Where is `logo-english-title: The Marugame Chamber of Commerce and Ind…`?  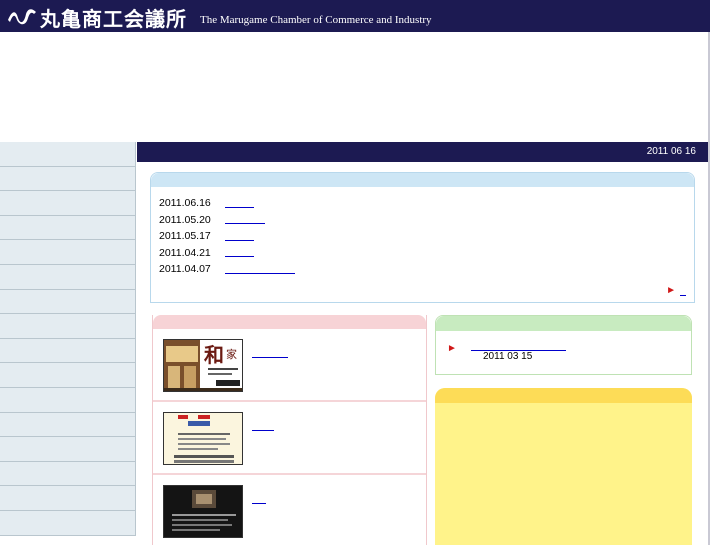
logo-english-title: The Marugame Chamber of Commerce and Ind… is located at coordinates (316, 20).